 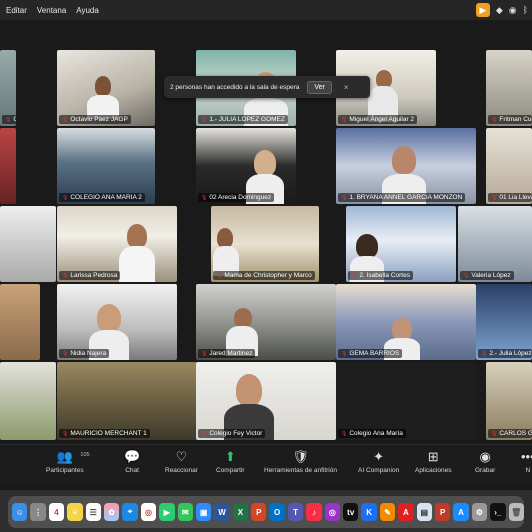 What do you see at coordinates (64, 456) in the screenshot?
I see `people-icon: 👥` at bounding box center [64, 456].